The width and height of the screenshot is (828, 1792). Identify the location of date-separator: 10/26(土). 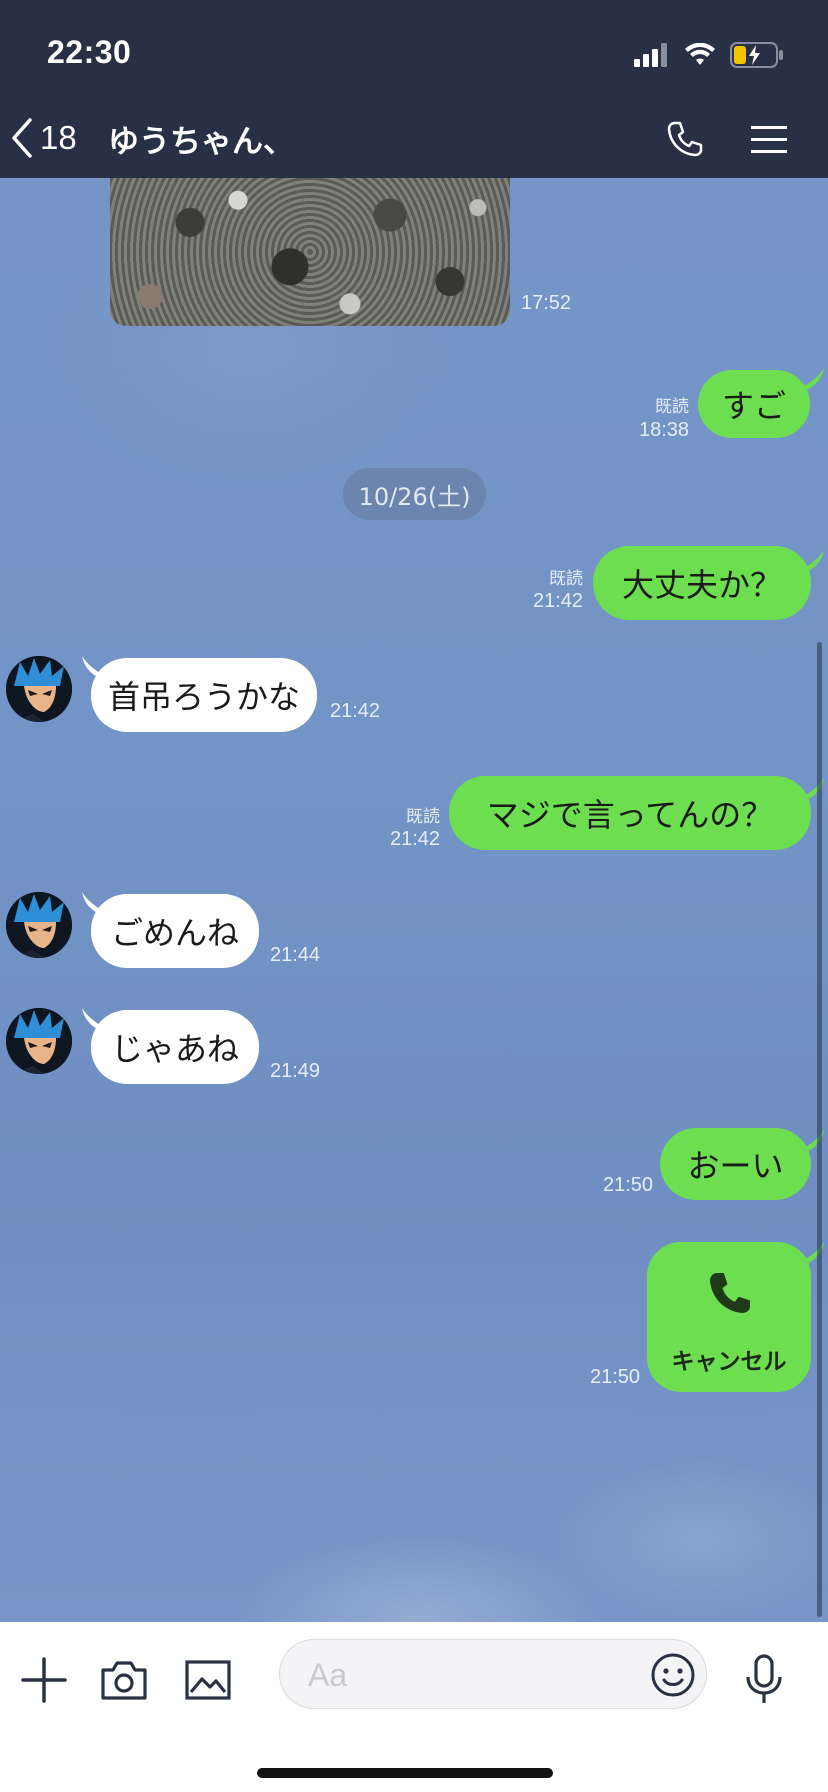
(414, 494).